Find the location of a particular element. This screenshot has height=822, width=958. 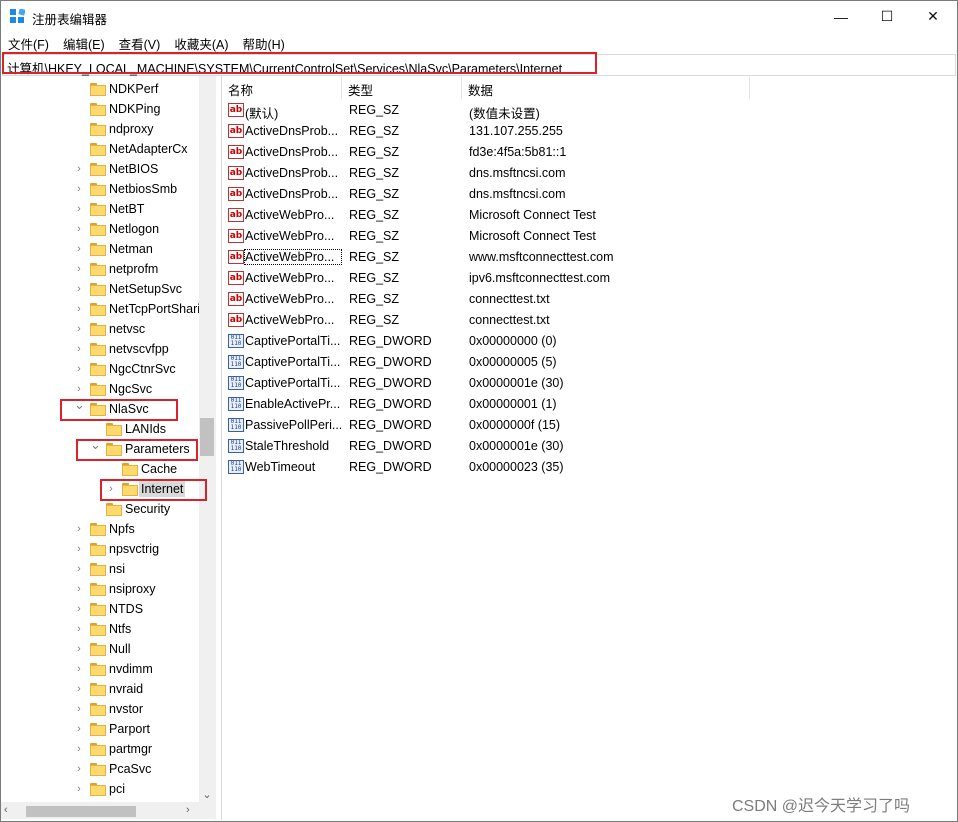

close-button: ✕ is located at coordinates (933, 16).